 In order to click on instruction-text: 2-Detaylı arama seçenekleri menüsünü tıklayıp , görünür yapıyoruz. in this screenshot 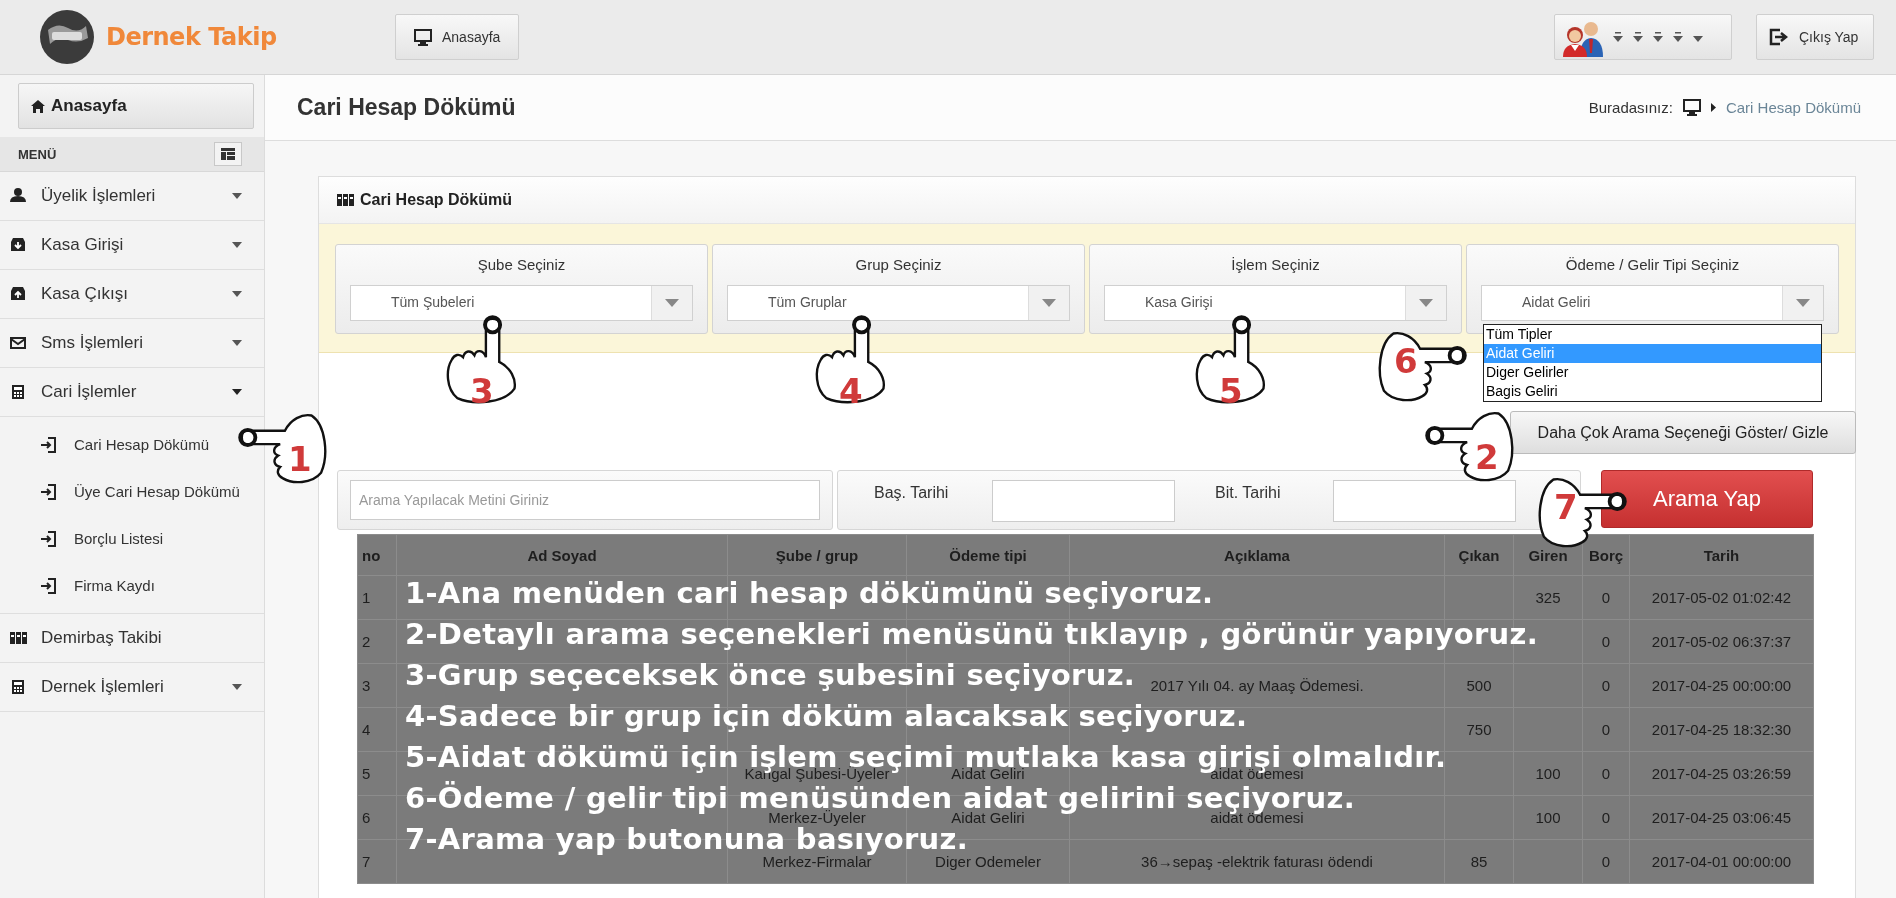, I will do `click(971, 634)`.